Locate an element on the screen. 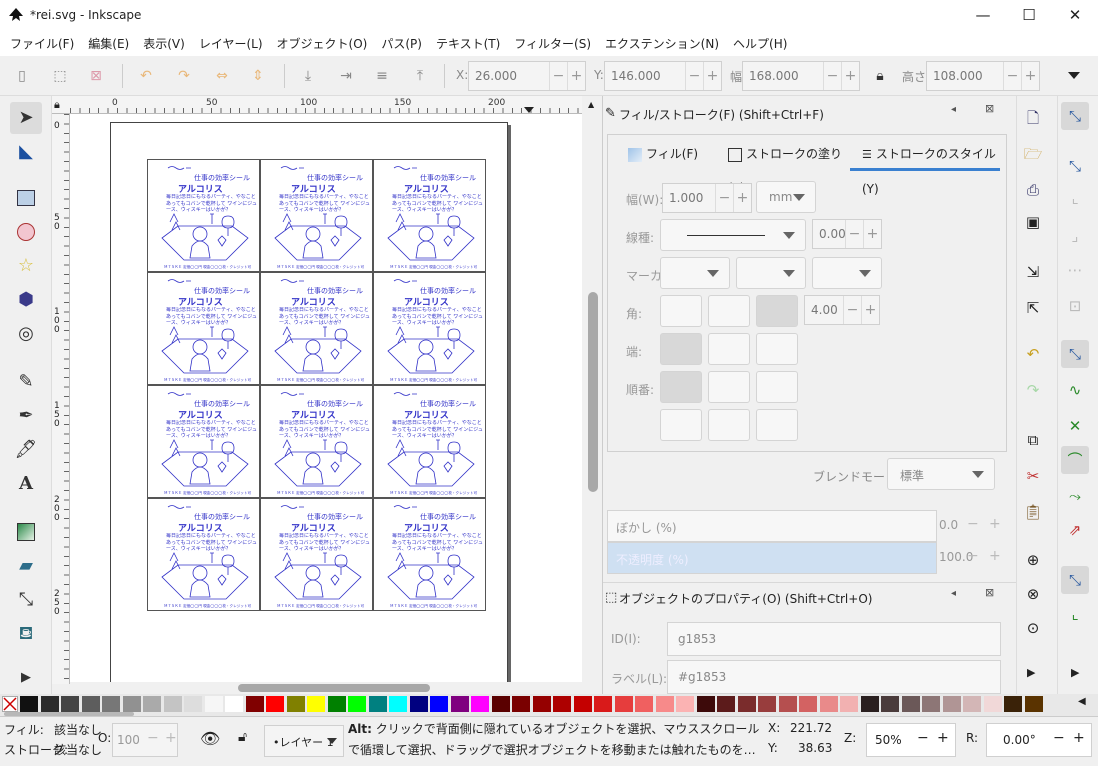 The width and height of the screenshot is (1098, 766). select-all-icon: ▯ is located at coordinates (22, 76).